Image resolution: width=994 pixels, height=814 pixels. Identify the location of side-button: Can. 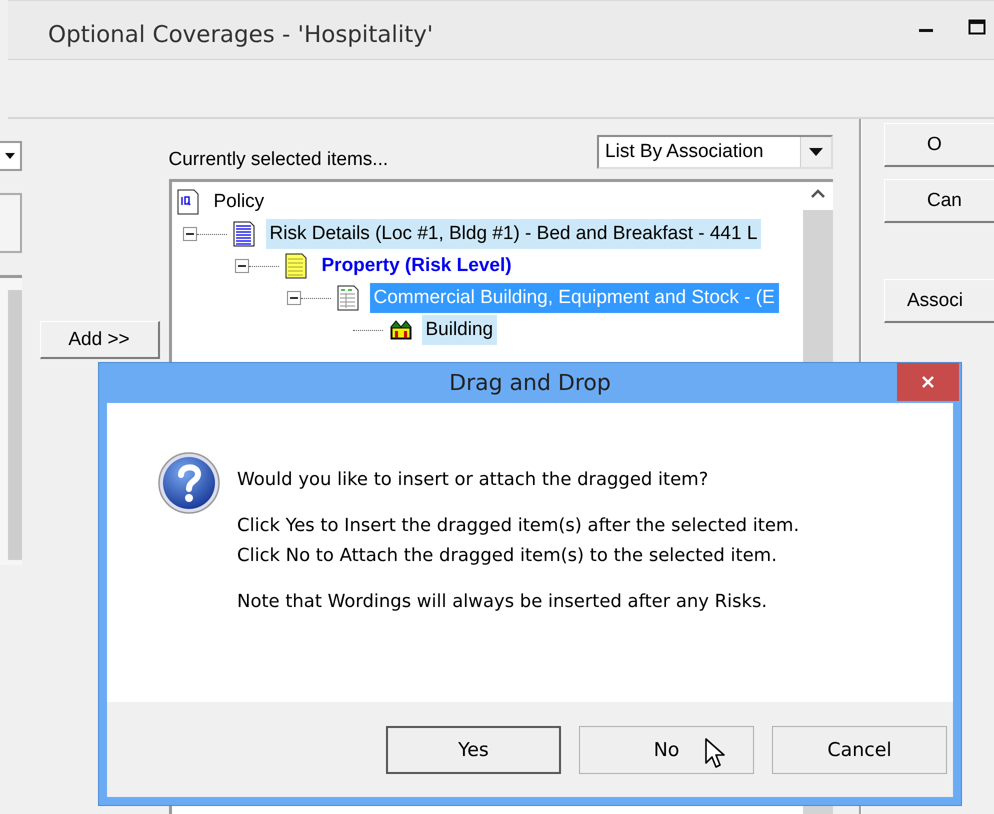
(939, 201).